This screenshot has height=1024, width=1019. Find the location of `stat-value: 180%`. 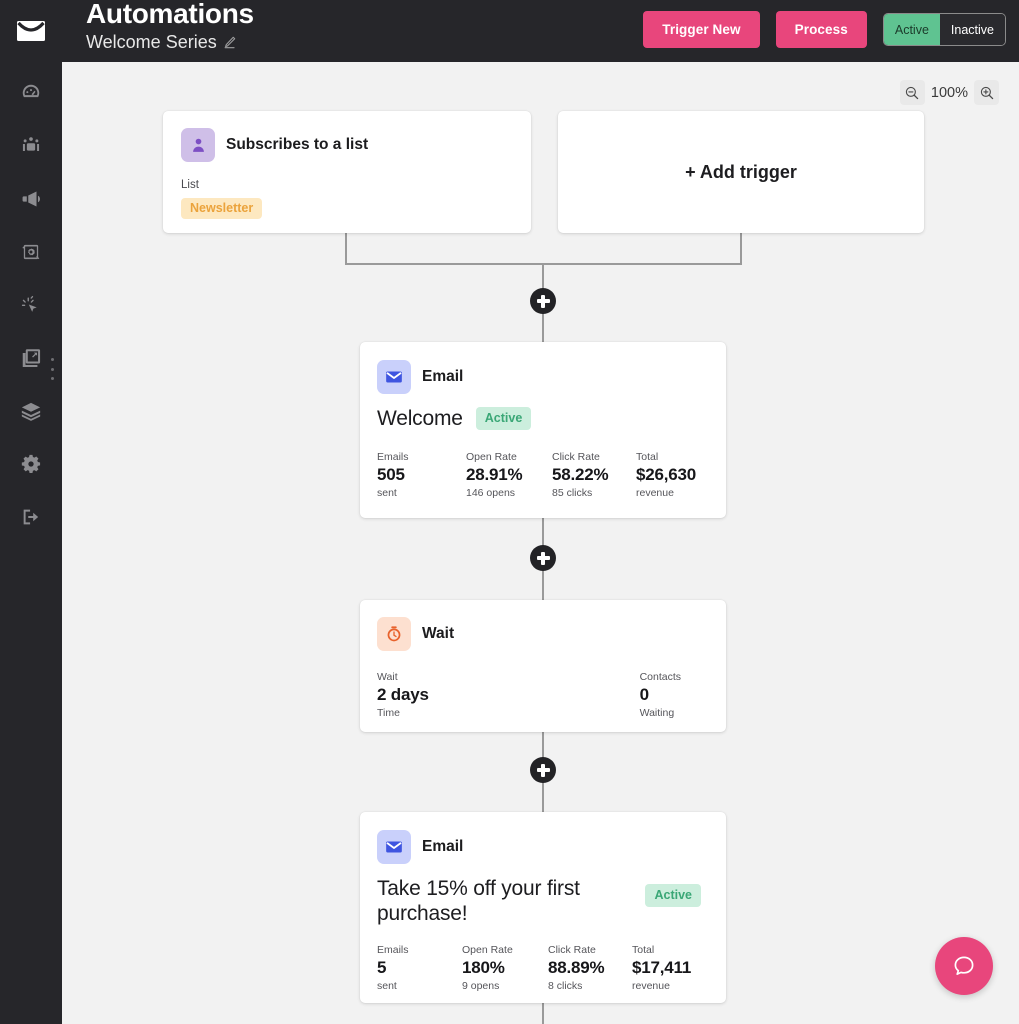

stat-value: 180% is located at coordinates (483, 967).